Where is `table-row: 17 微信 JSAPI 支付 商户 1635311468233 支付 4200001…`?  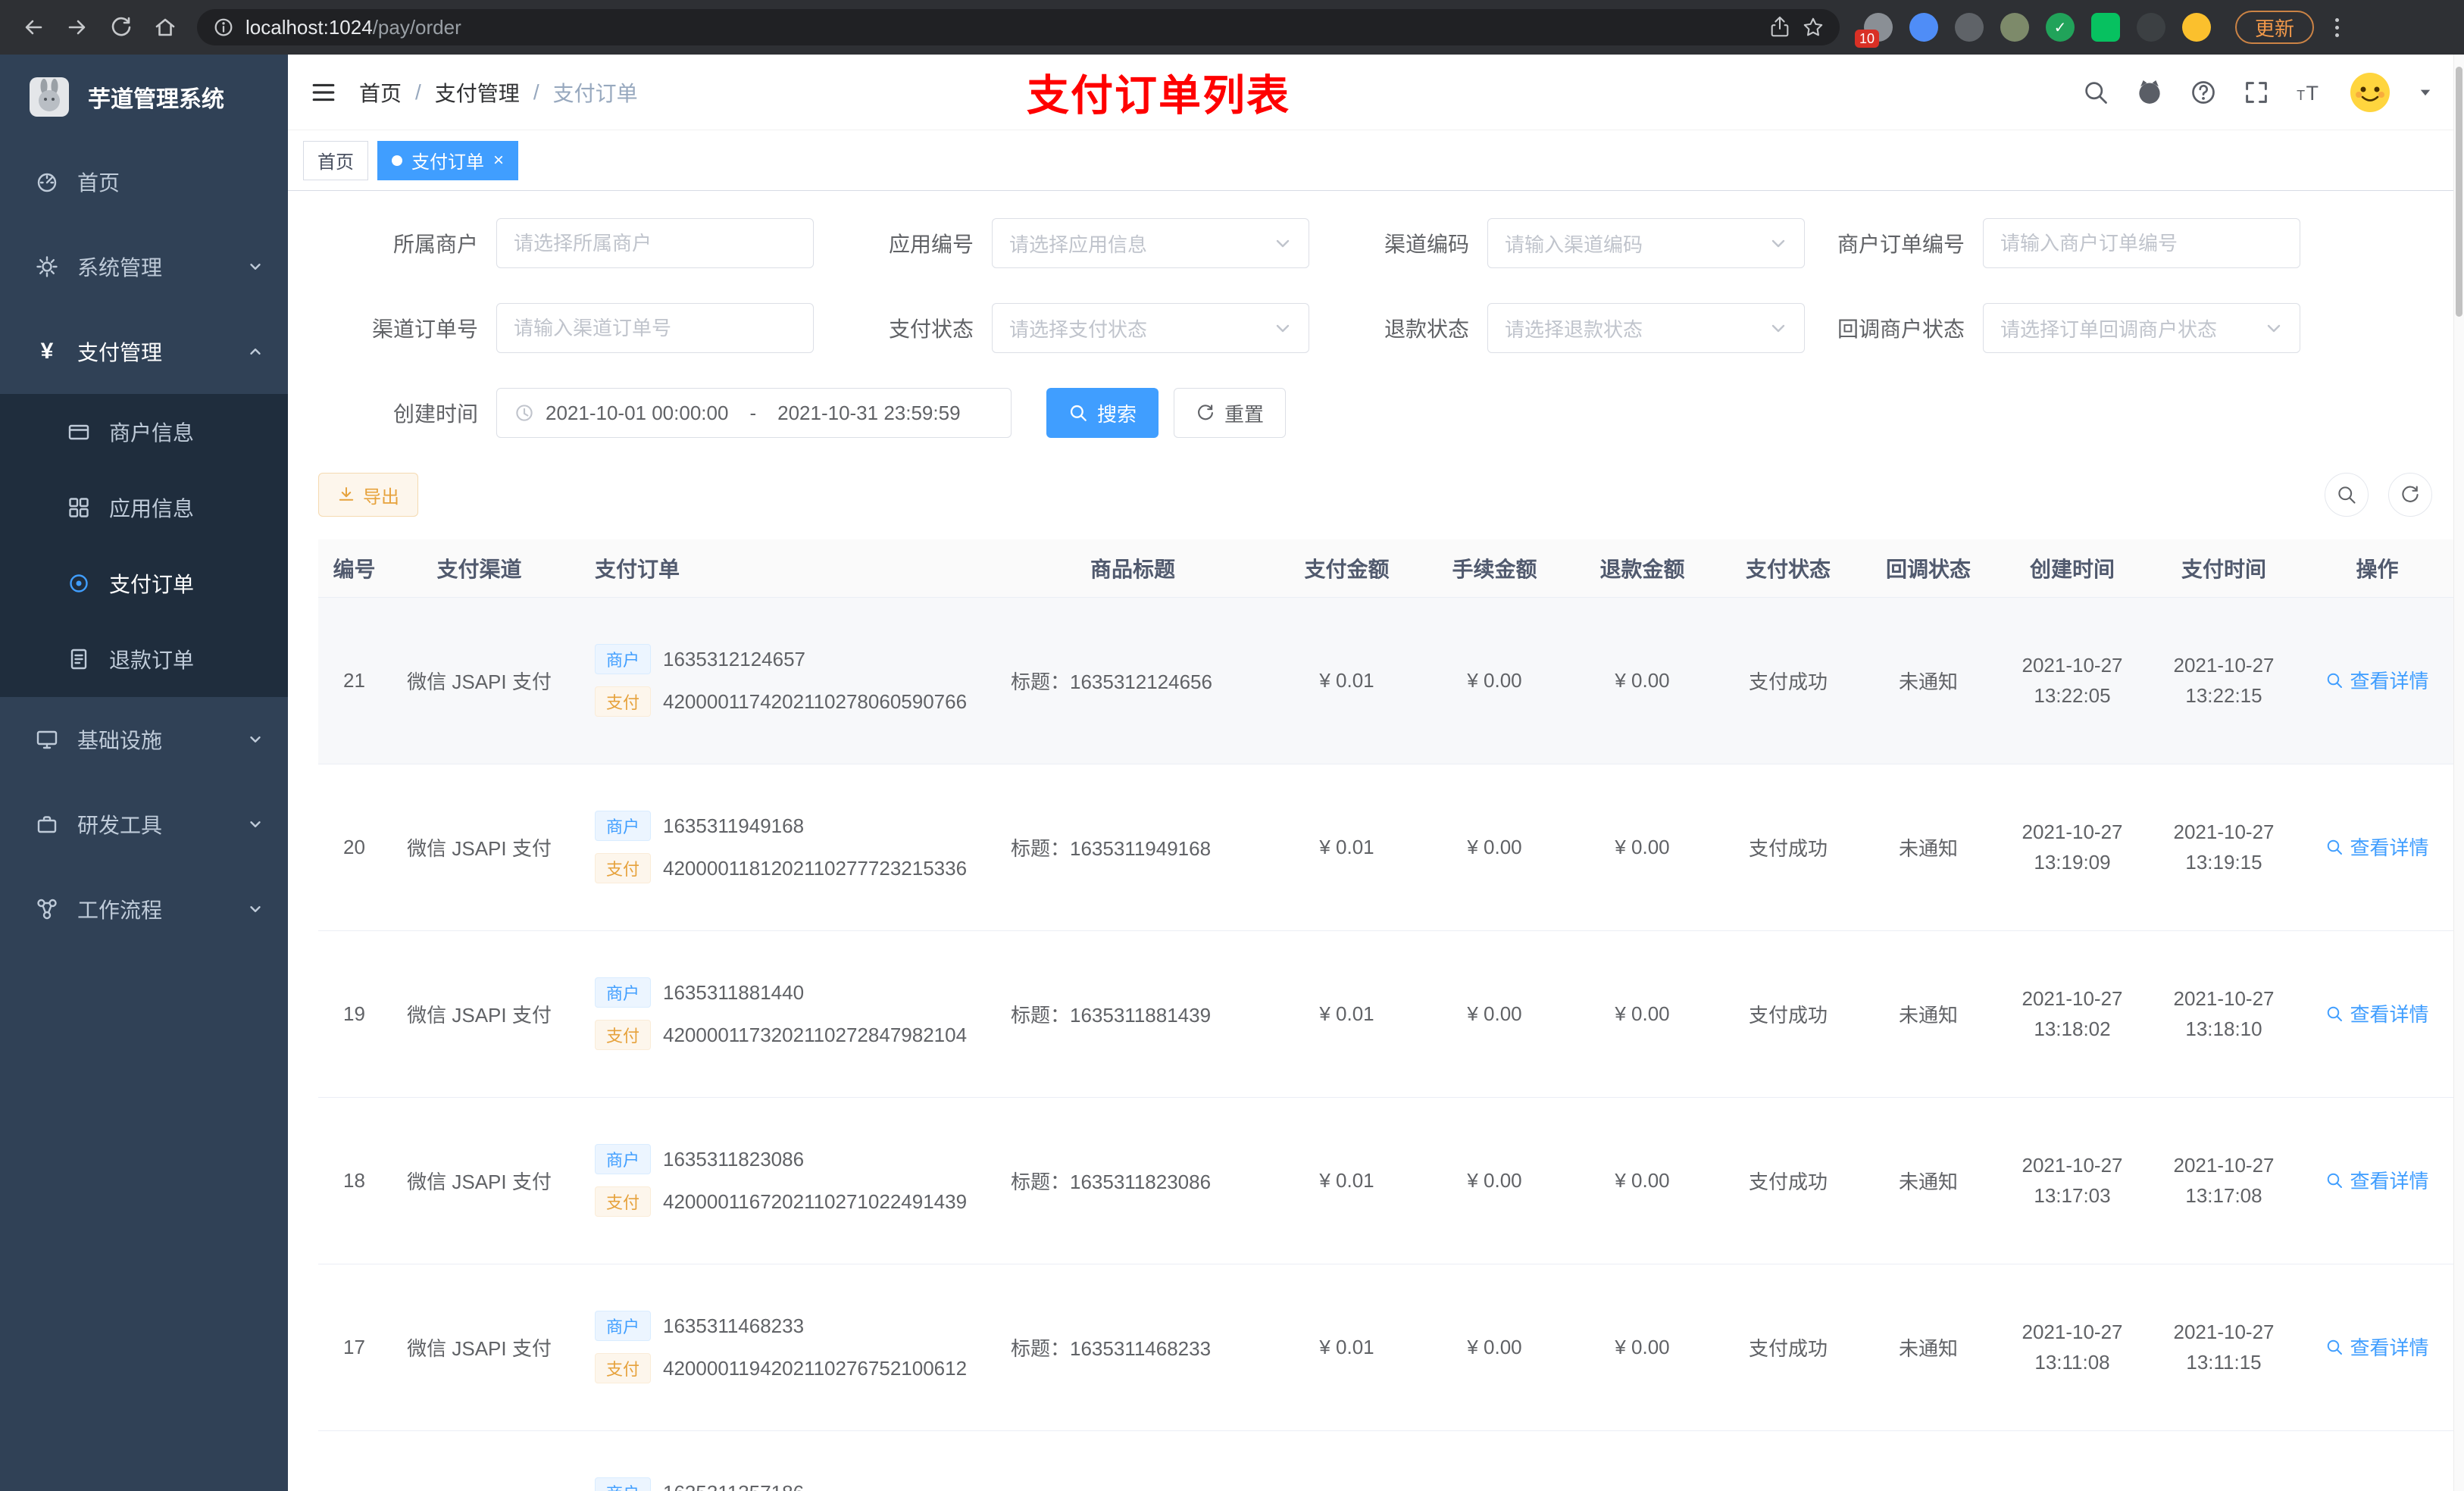 table-row: 17 微信 JSAPI 支付 商户 1635311468233 支付 4200001… is located at coordinates (1386, 1347).